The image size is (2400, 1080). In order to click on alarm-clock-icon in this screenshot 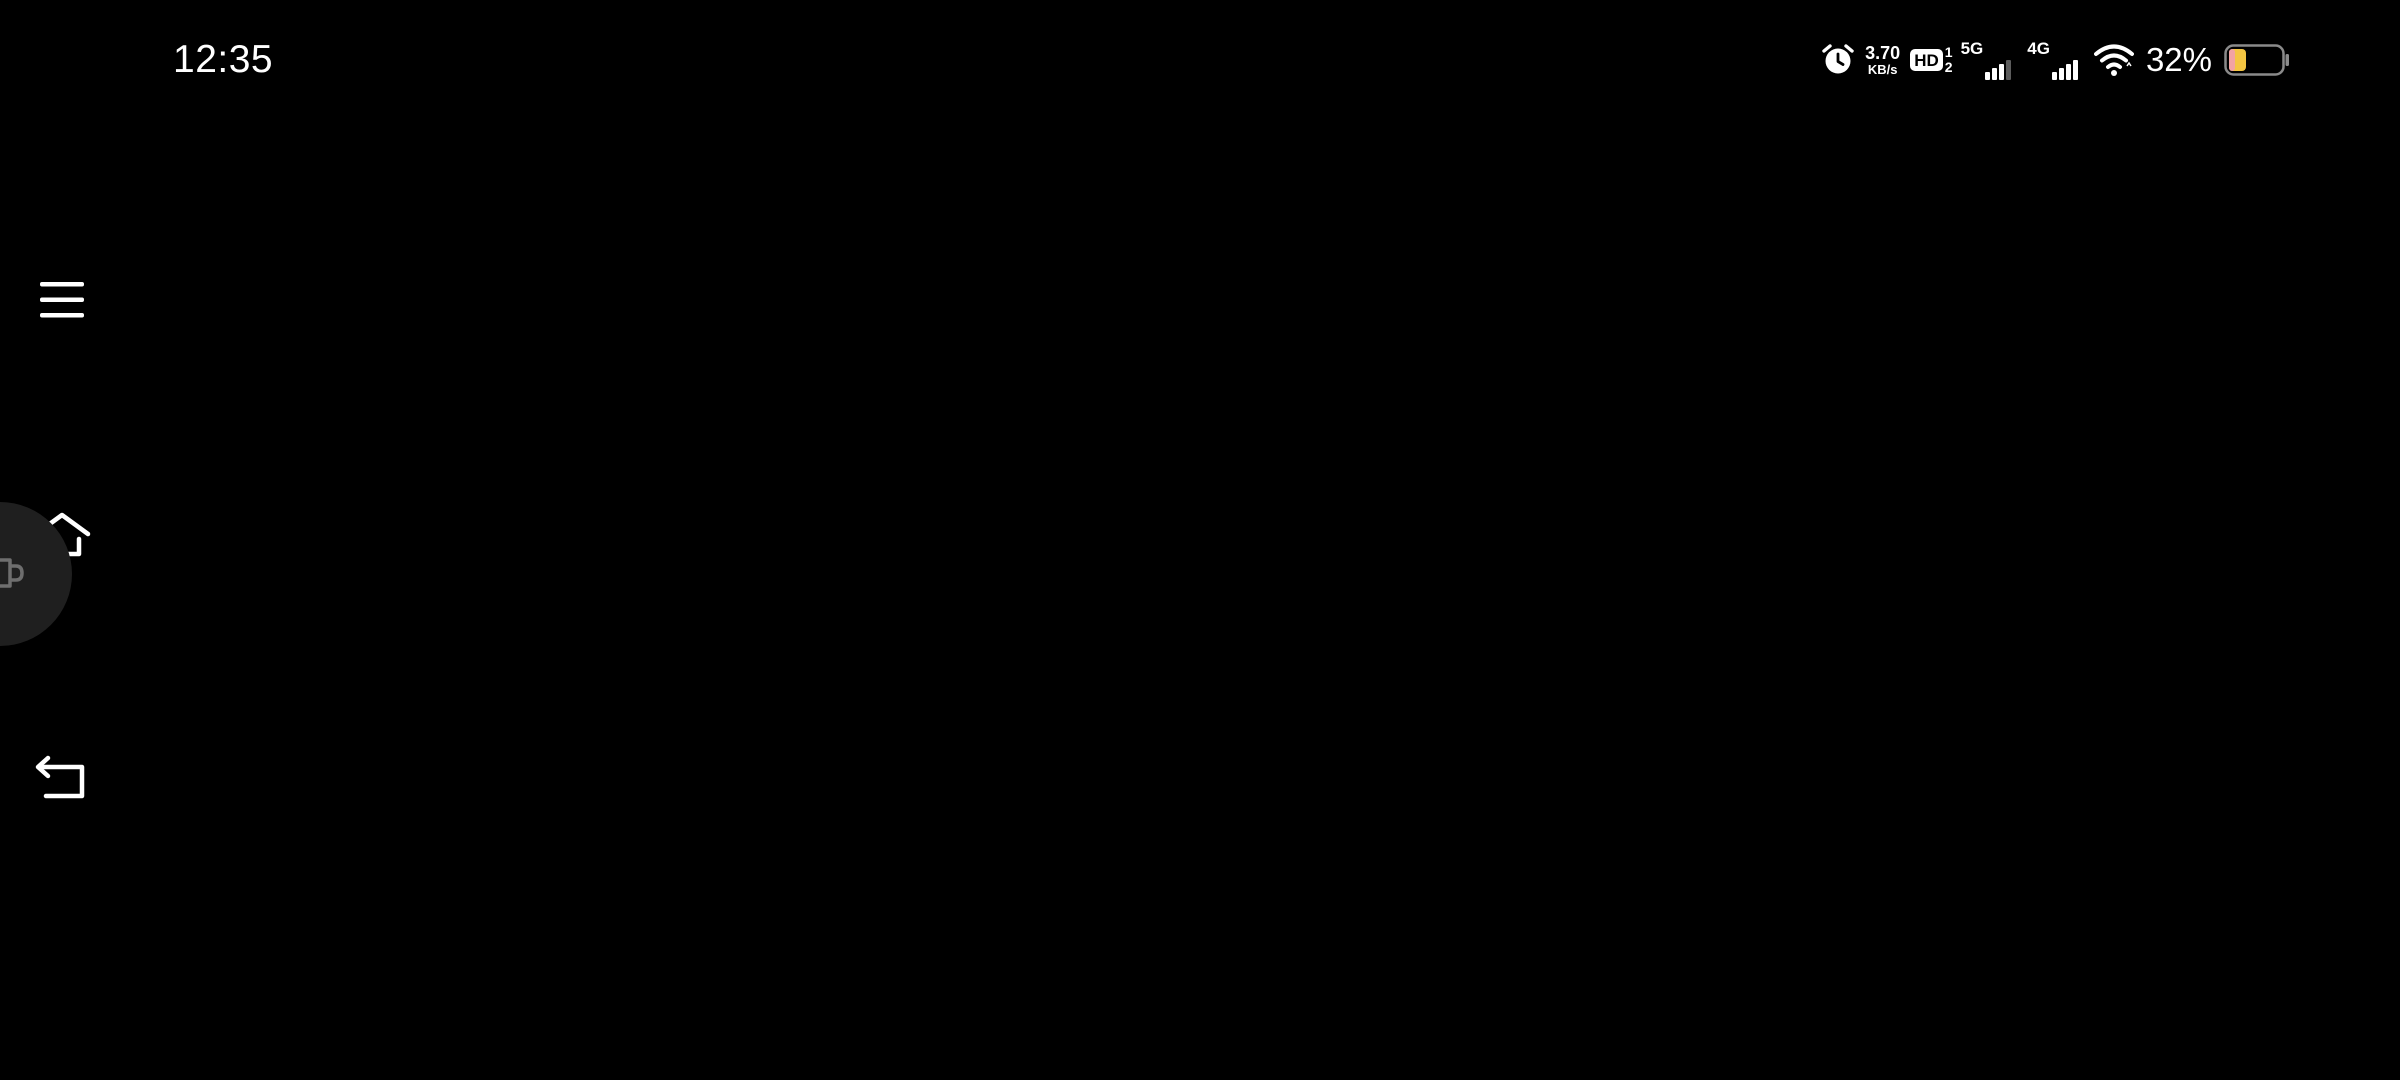, I will do `click(1838, 59)`.